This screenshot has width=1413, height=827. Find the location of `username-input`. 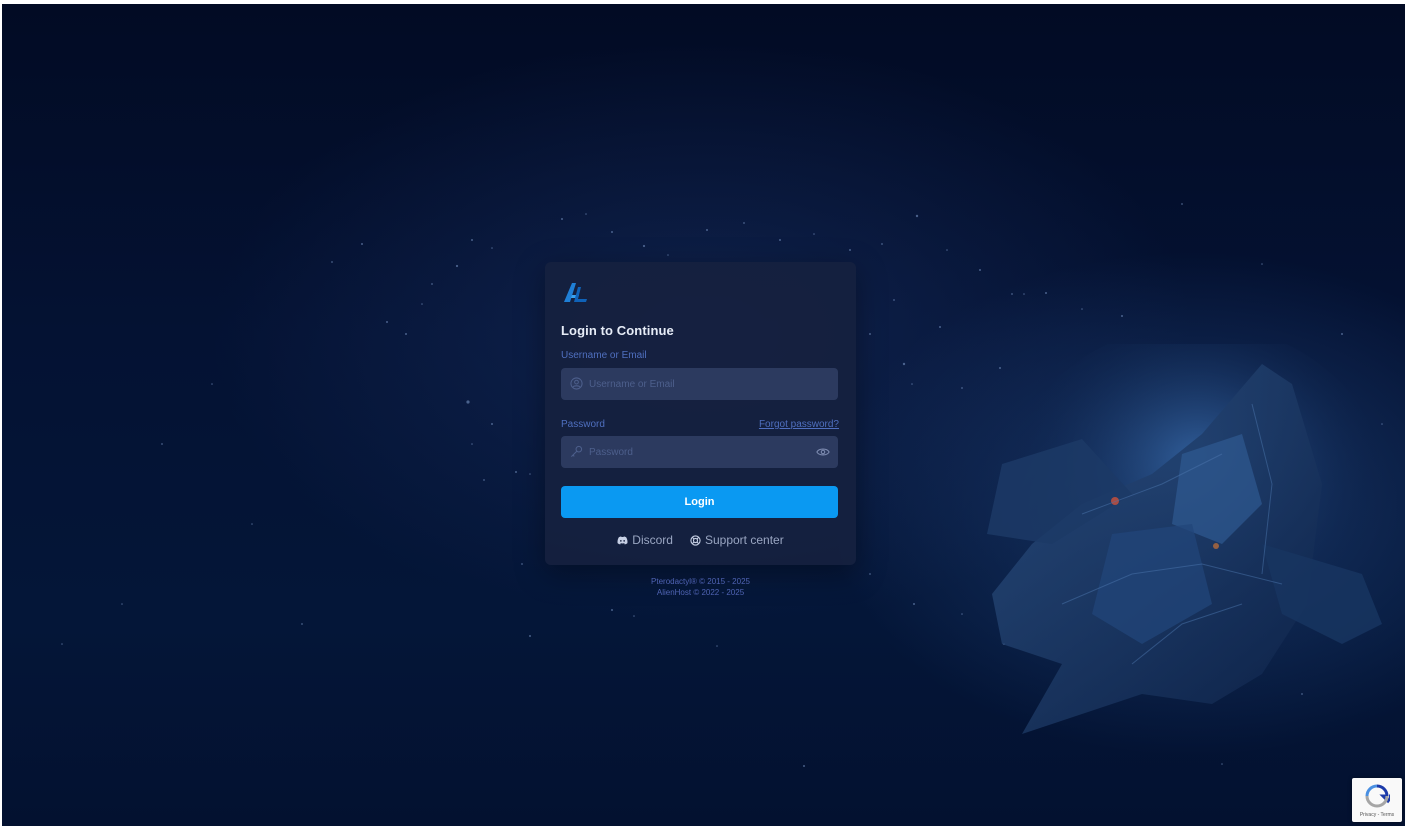

username-input is located at coordinates (704, 384).